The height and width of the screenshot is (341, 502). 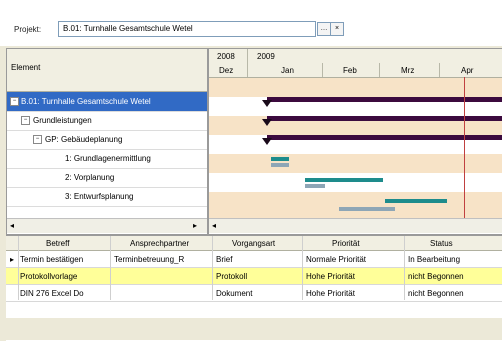 I want to click on project-field: B.01: Turnhalle Gesamtschule Wetel, so click(x=187, y=29).